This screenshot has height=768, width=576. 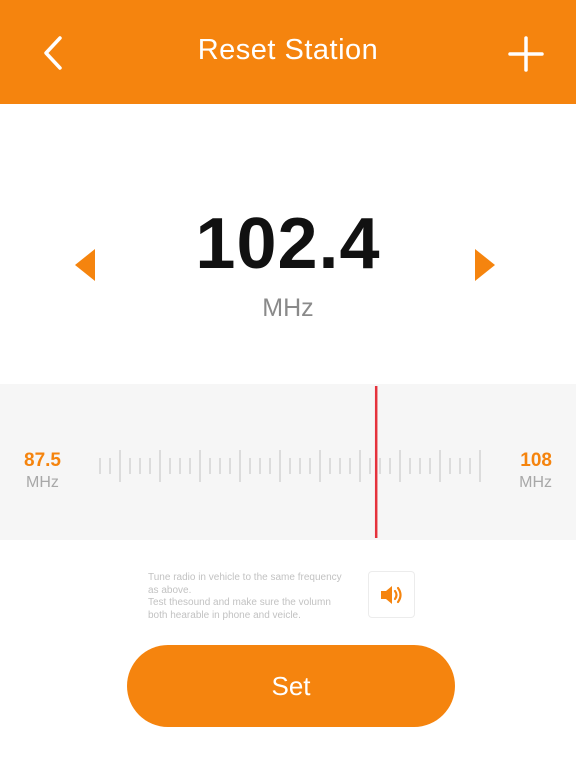 I want to click on page-title: Reset Station, so click(x=288, y=50).